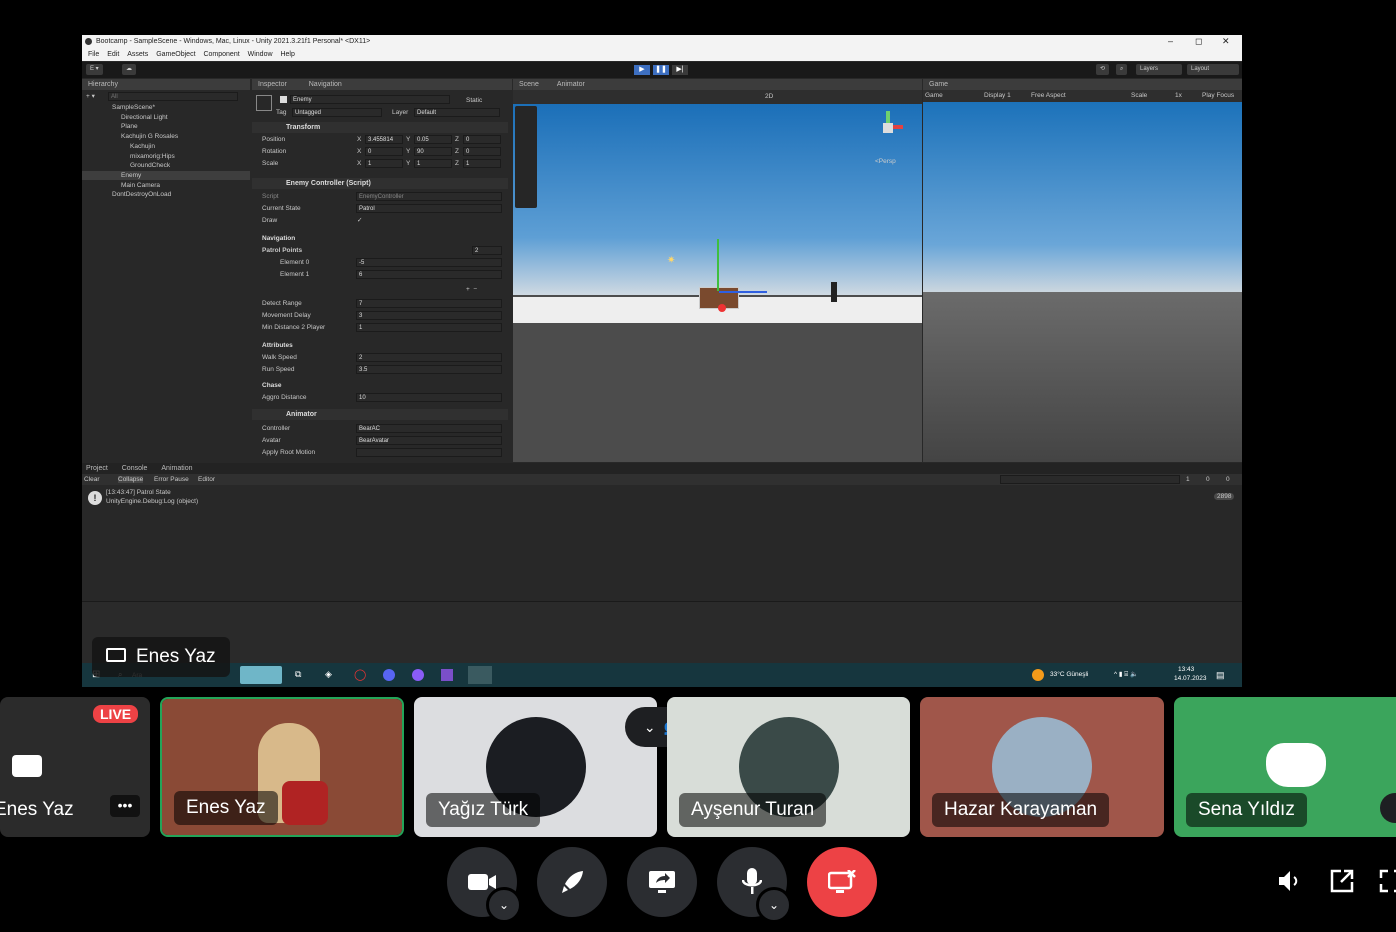 Image resolution: width=1396 pixels, height=932 pixels. What do you see at coordinates (1126, 674) in the screenshot?
I see `system-tray-icons: ^ ▮ ⌸ 🔈` at bounding box center [1126, 674].